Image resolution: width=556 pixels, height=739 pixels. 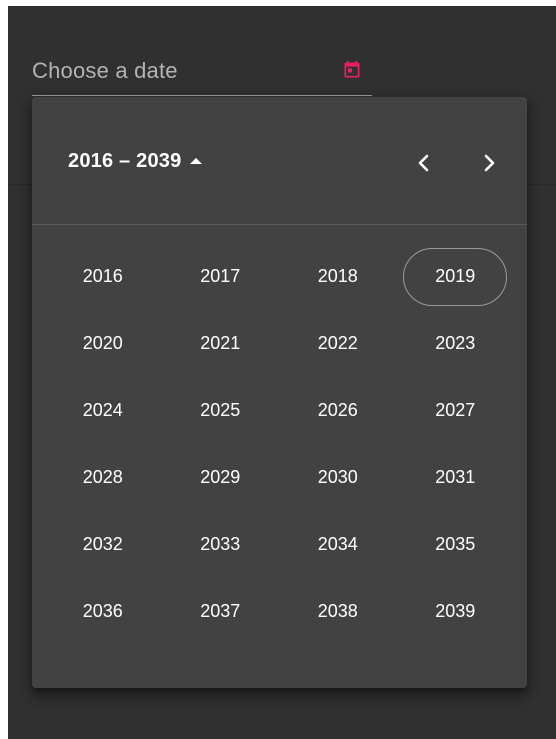 I want to click on year-cell-today: 2019, so click(x=456, y=276).